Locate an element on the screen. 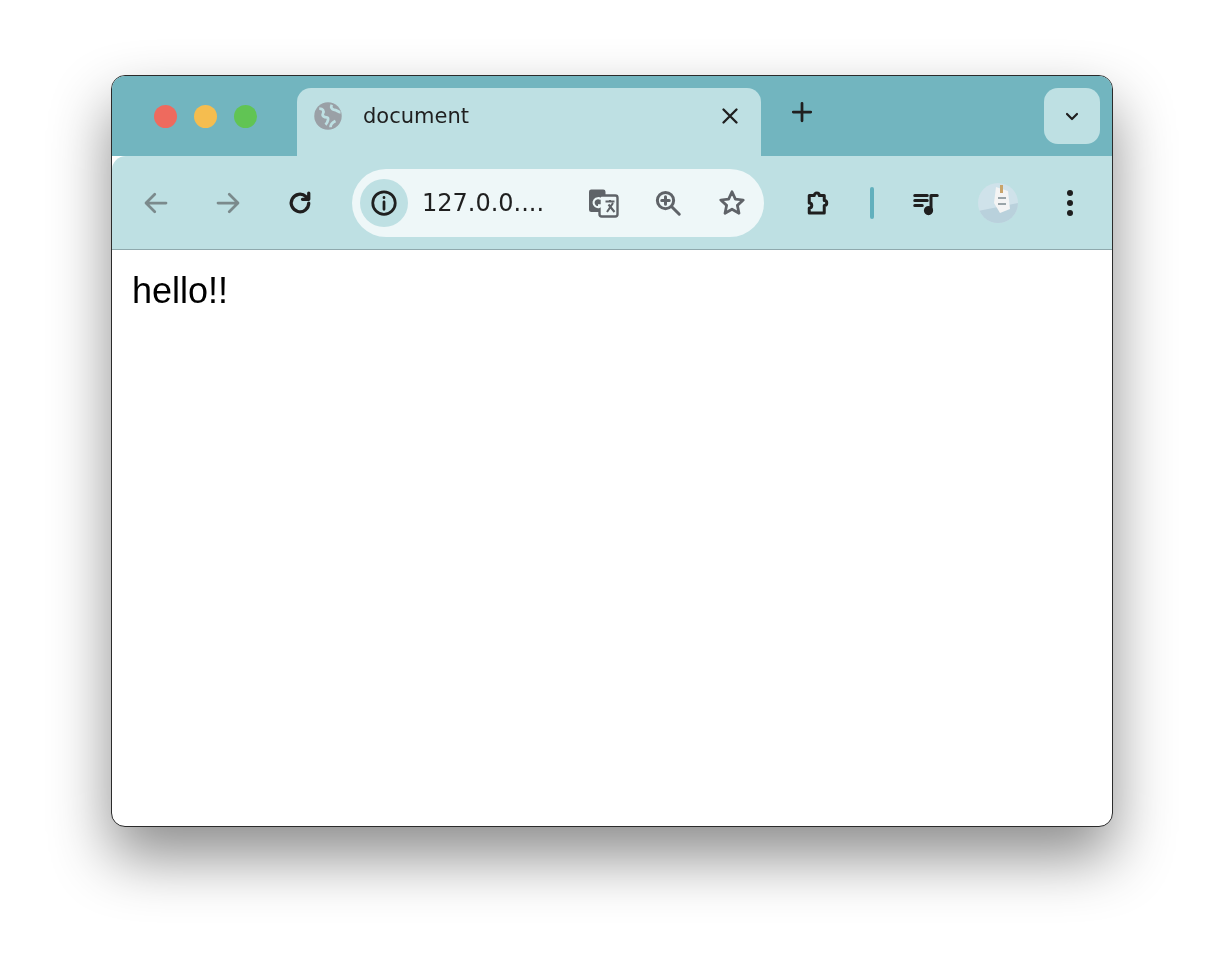 The width and height of the screenshot is (1224, 974). page-text: hello!! is located at coordinates (180, 290).